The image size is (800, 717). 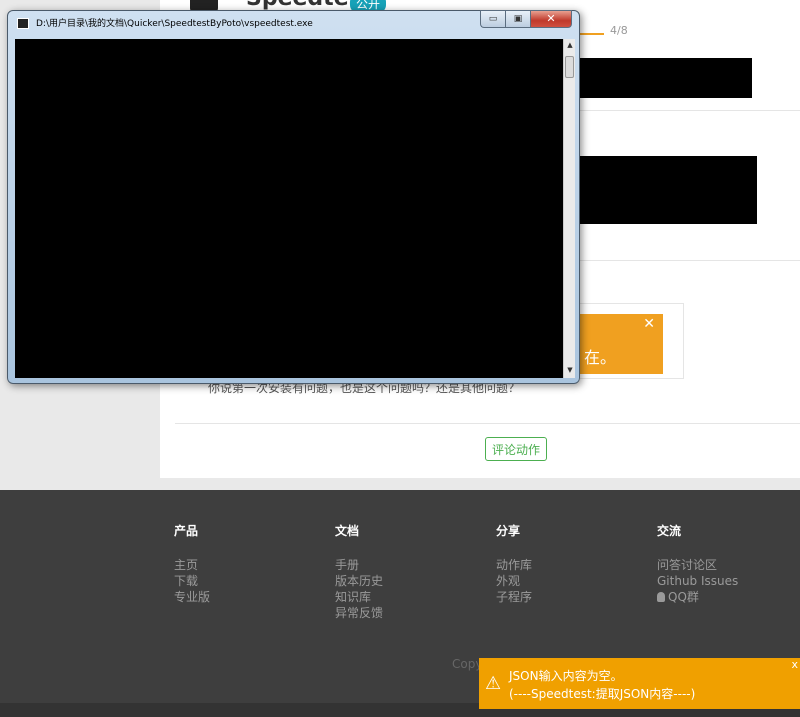 I want to click on maximize-button: ▣, so click(x=517, y=19).